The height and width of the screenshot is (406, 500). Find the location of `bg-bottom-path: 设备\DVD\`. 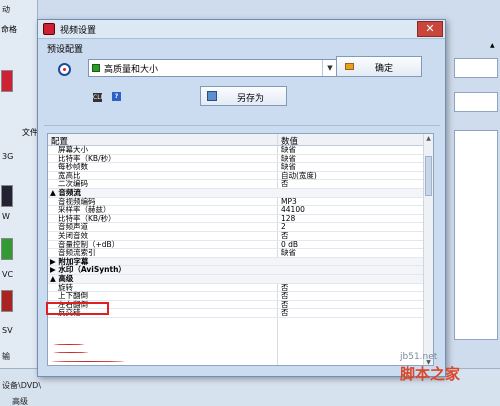

bg-bottom-path: 设备\DVD\ is located at coordinates (22, 385).